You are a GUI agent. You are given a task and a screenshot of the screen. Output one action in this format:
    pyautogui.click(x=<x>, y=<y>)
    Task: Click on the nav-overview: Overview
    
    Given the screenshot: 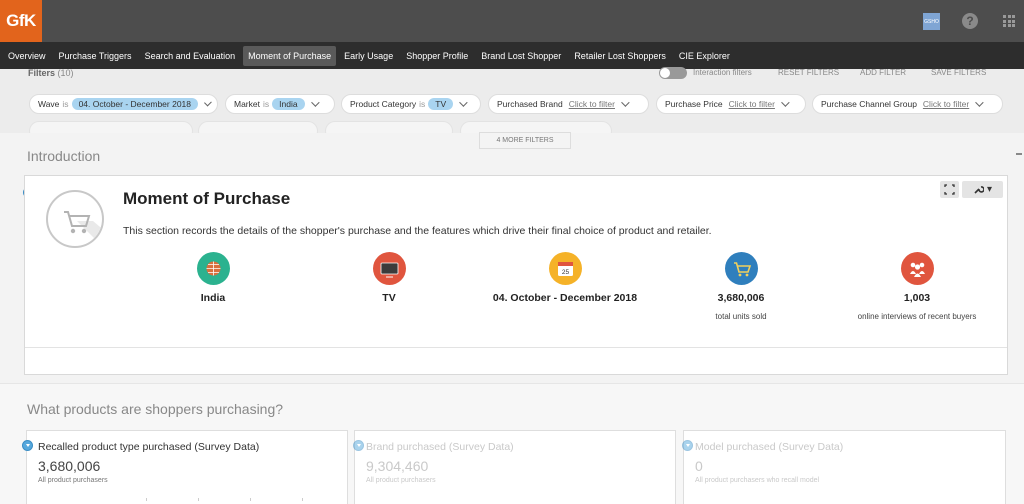 What is the action you would take?
    pyautogui.click(x=27, y=56)
    